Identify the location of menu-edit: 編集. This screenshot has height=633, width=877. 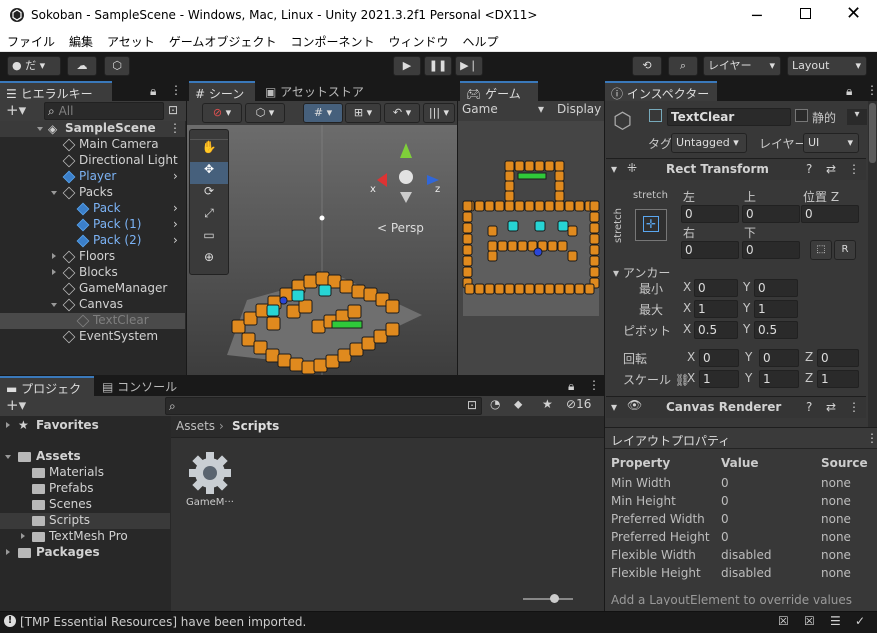
(81, 40).